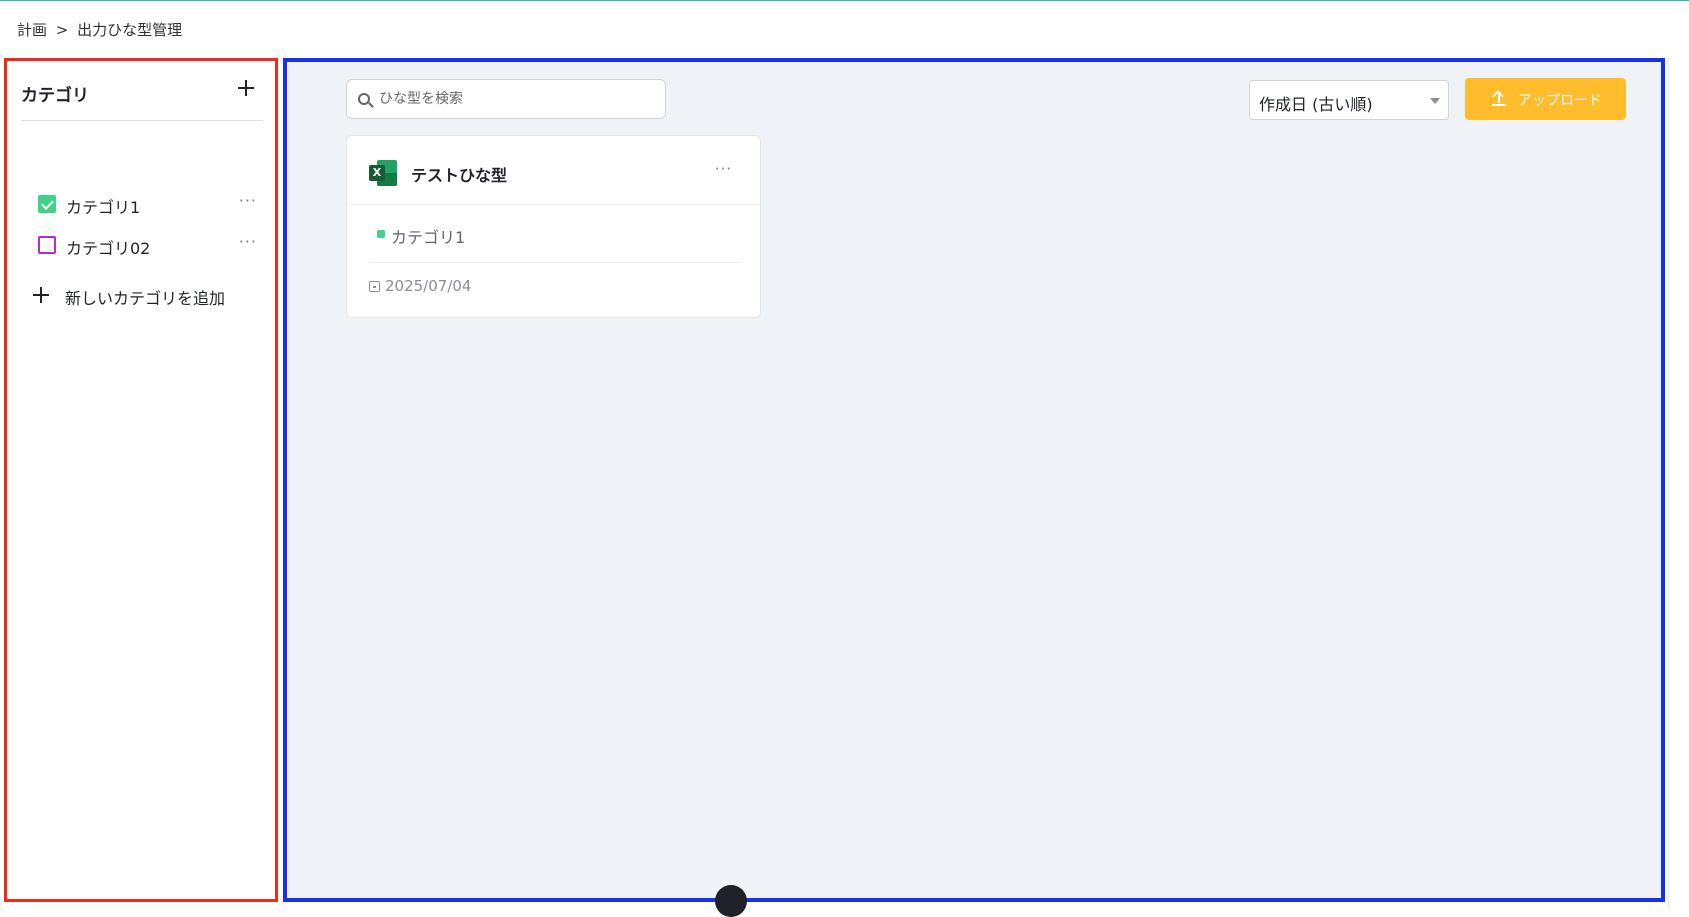  What do you see at coordinates (142, 91) in the screenshot?
I see `sidebar-header: カテゴリ` at bounding box center [142, 91].